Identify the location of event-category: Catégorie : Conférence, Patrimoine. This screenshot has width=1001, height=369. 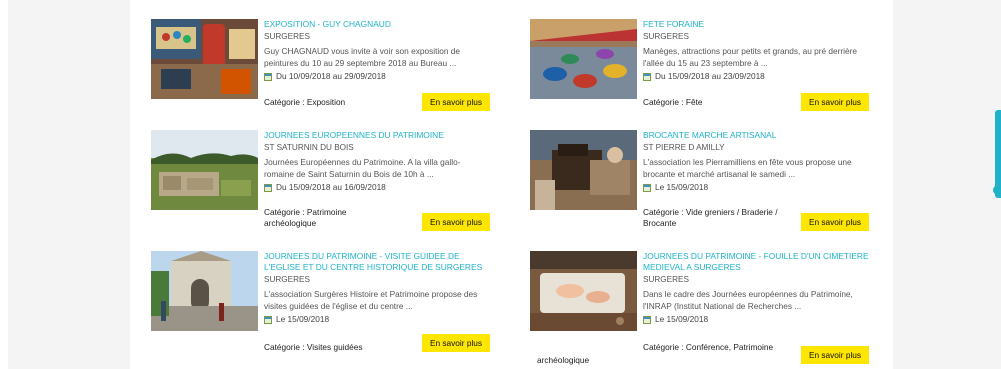
(708, 347).